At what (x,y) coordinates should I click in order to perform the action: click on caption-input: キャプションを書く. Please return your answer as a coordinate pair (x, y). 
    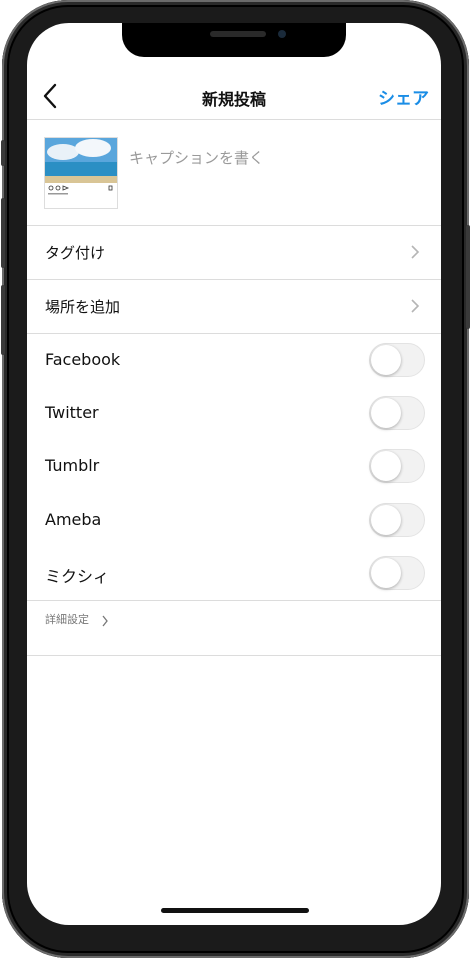
    Looking at the image, I should click on (196, 157).